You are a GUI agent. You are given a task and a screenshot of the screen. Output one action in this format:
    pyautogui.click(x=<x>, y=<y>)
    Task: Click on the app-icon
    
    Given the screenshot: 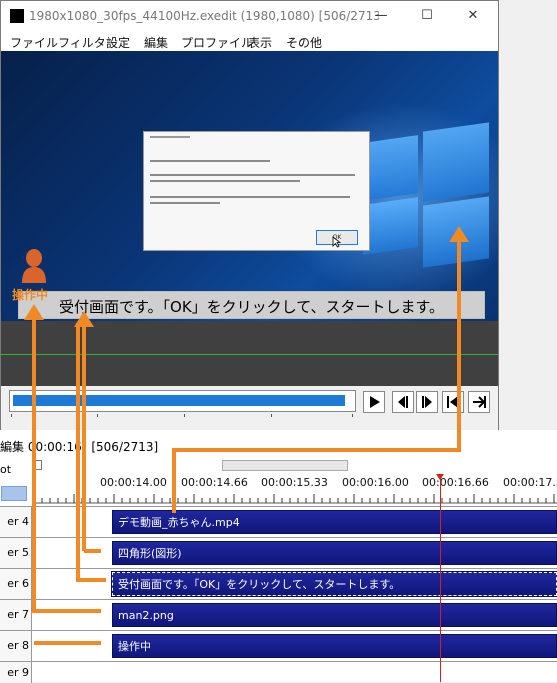 What is the action you would take?
    pyautogui.click(x=17, y=16)
    